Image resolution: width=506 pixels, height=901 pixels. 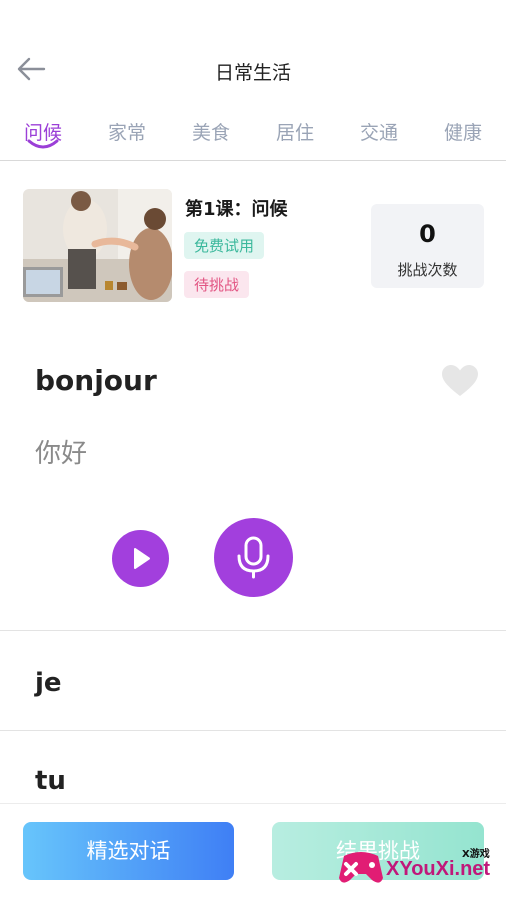 I want to click on tab-living: 居住, so click(x=295, y=131).